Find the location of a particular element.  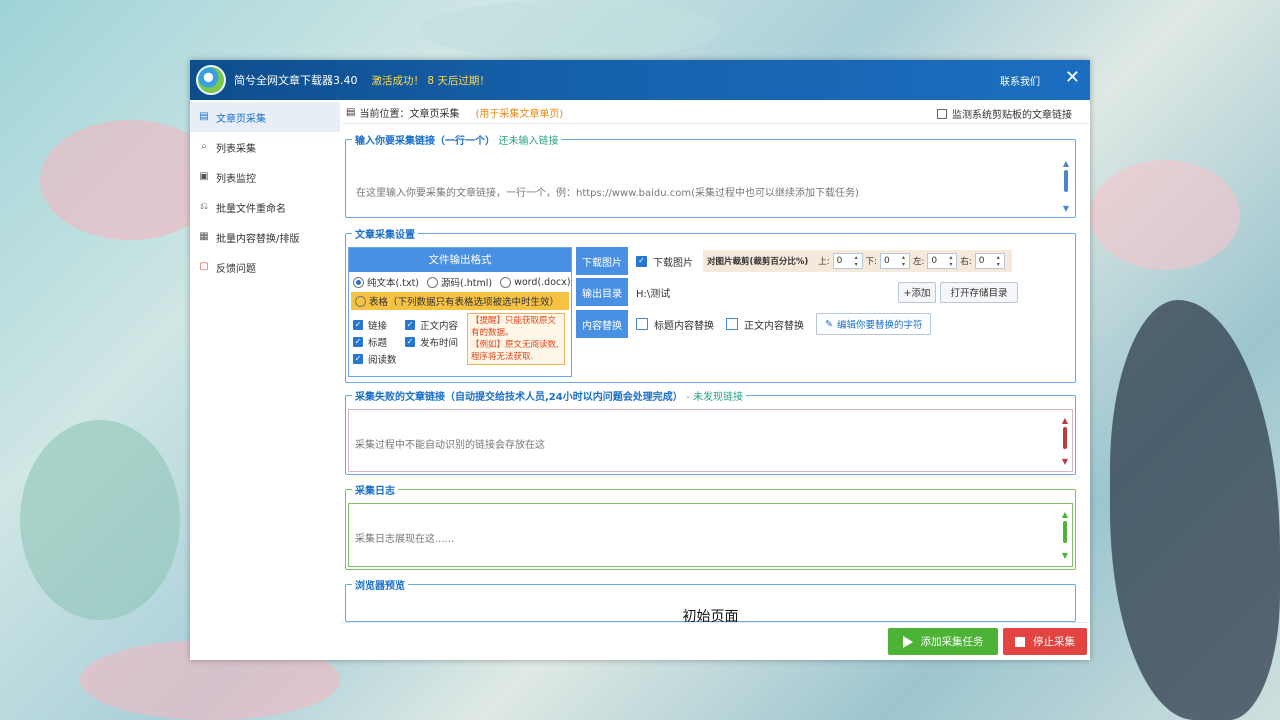

breadcrumb: ▤ 当前位置：文章页采集 (用于采集文章单页) 监测系统剪贴板的文章链接 is located at coordinates (716, 113).